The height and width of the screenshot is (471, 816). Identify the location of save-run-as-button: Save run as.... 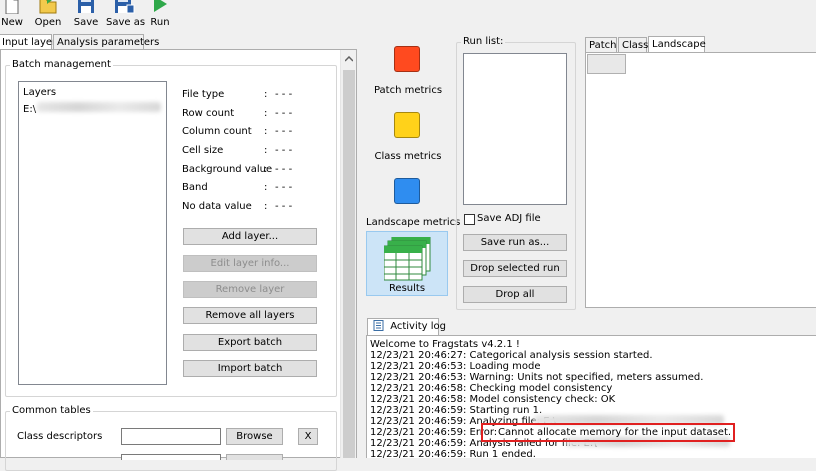
(515, 242).